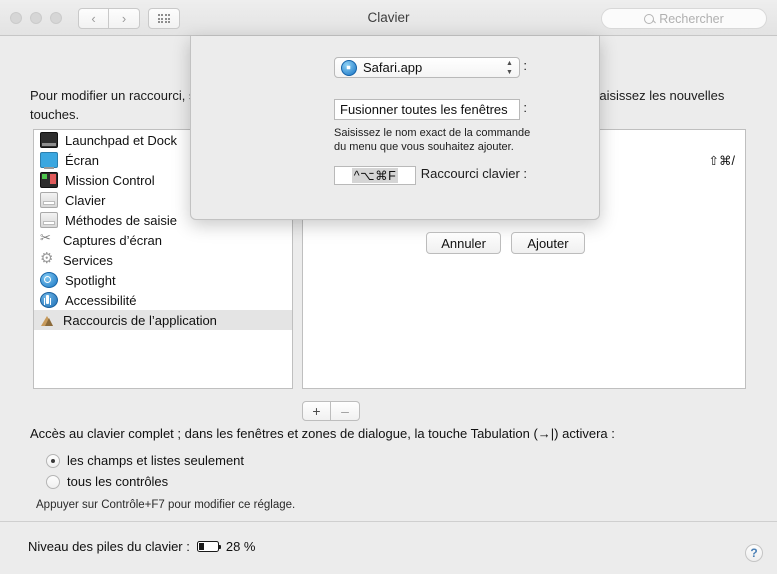 This screenshot has height=574, width=777. I want to click on search-input: Rechercher, so click(684, 18).